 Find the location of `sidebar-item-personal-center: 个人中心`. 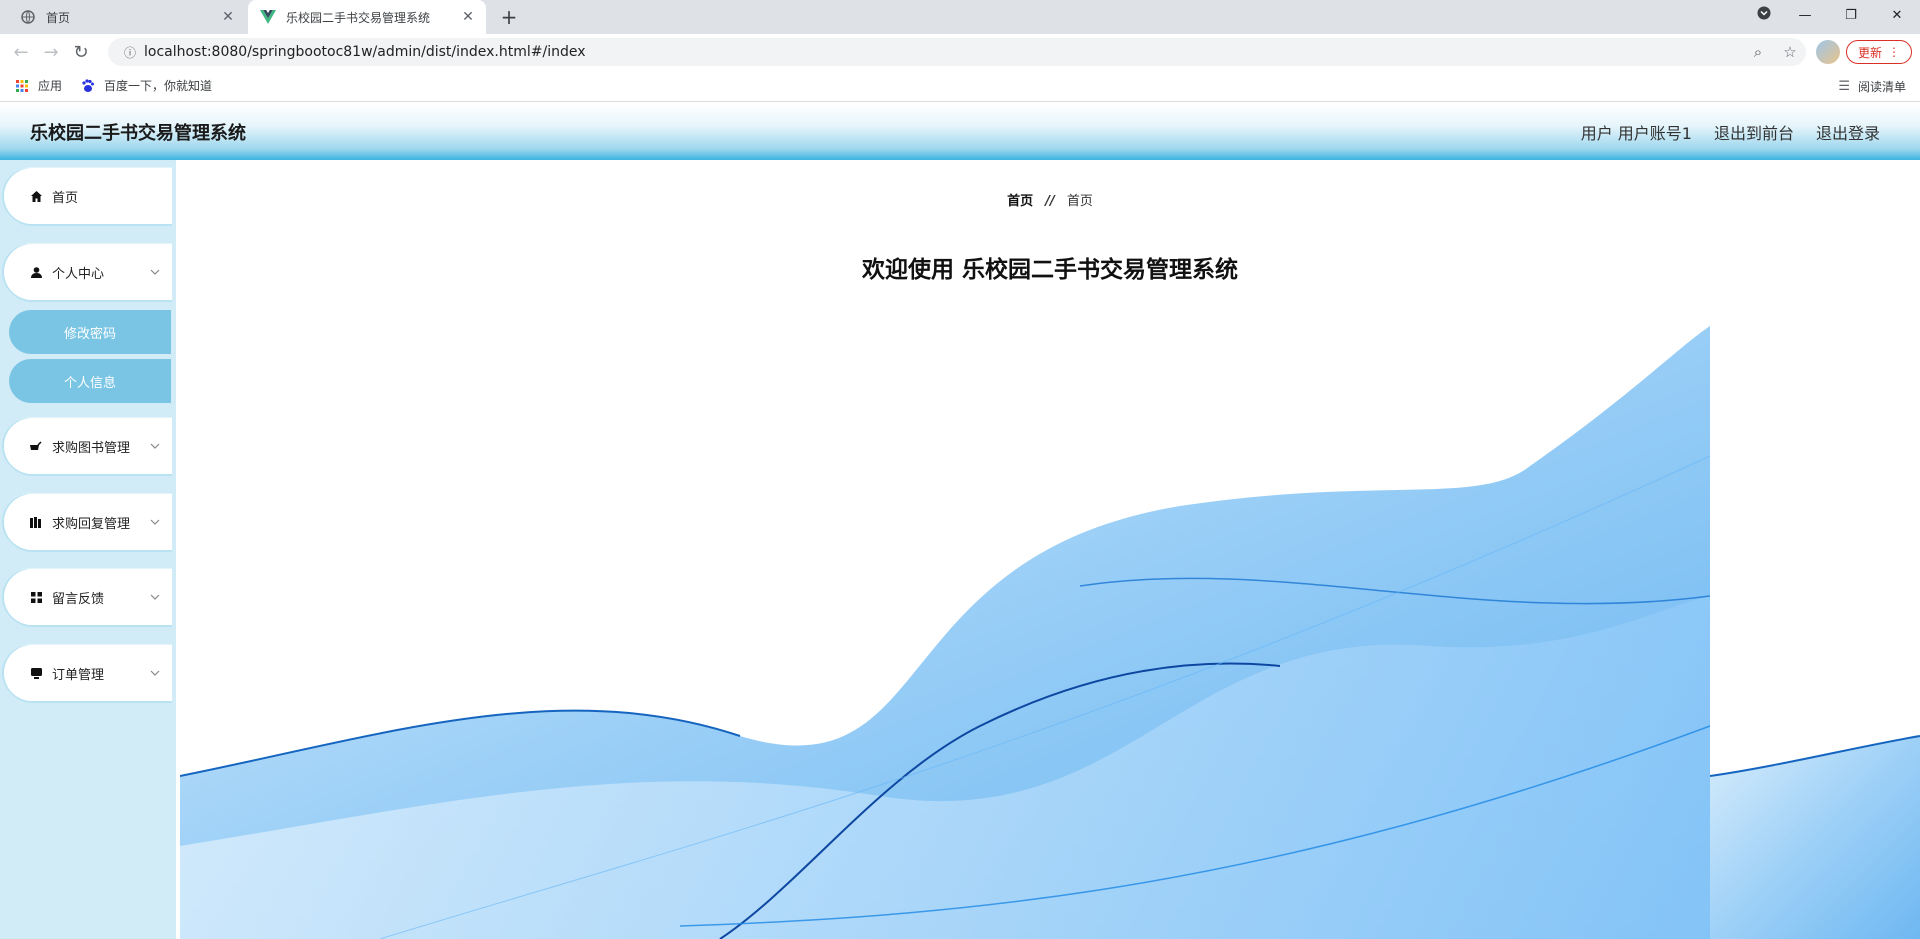

sidebar-item-personal-center: 个人中心 is located at coordinates (88, 272).